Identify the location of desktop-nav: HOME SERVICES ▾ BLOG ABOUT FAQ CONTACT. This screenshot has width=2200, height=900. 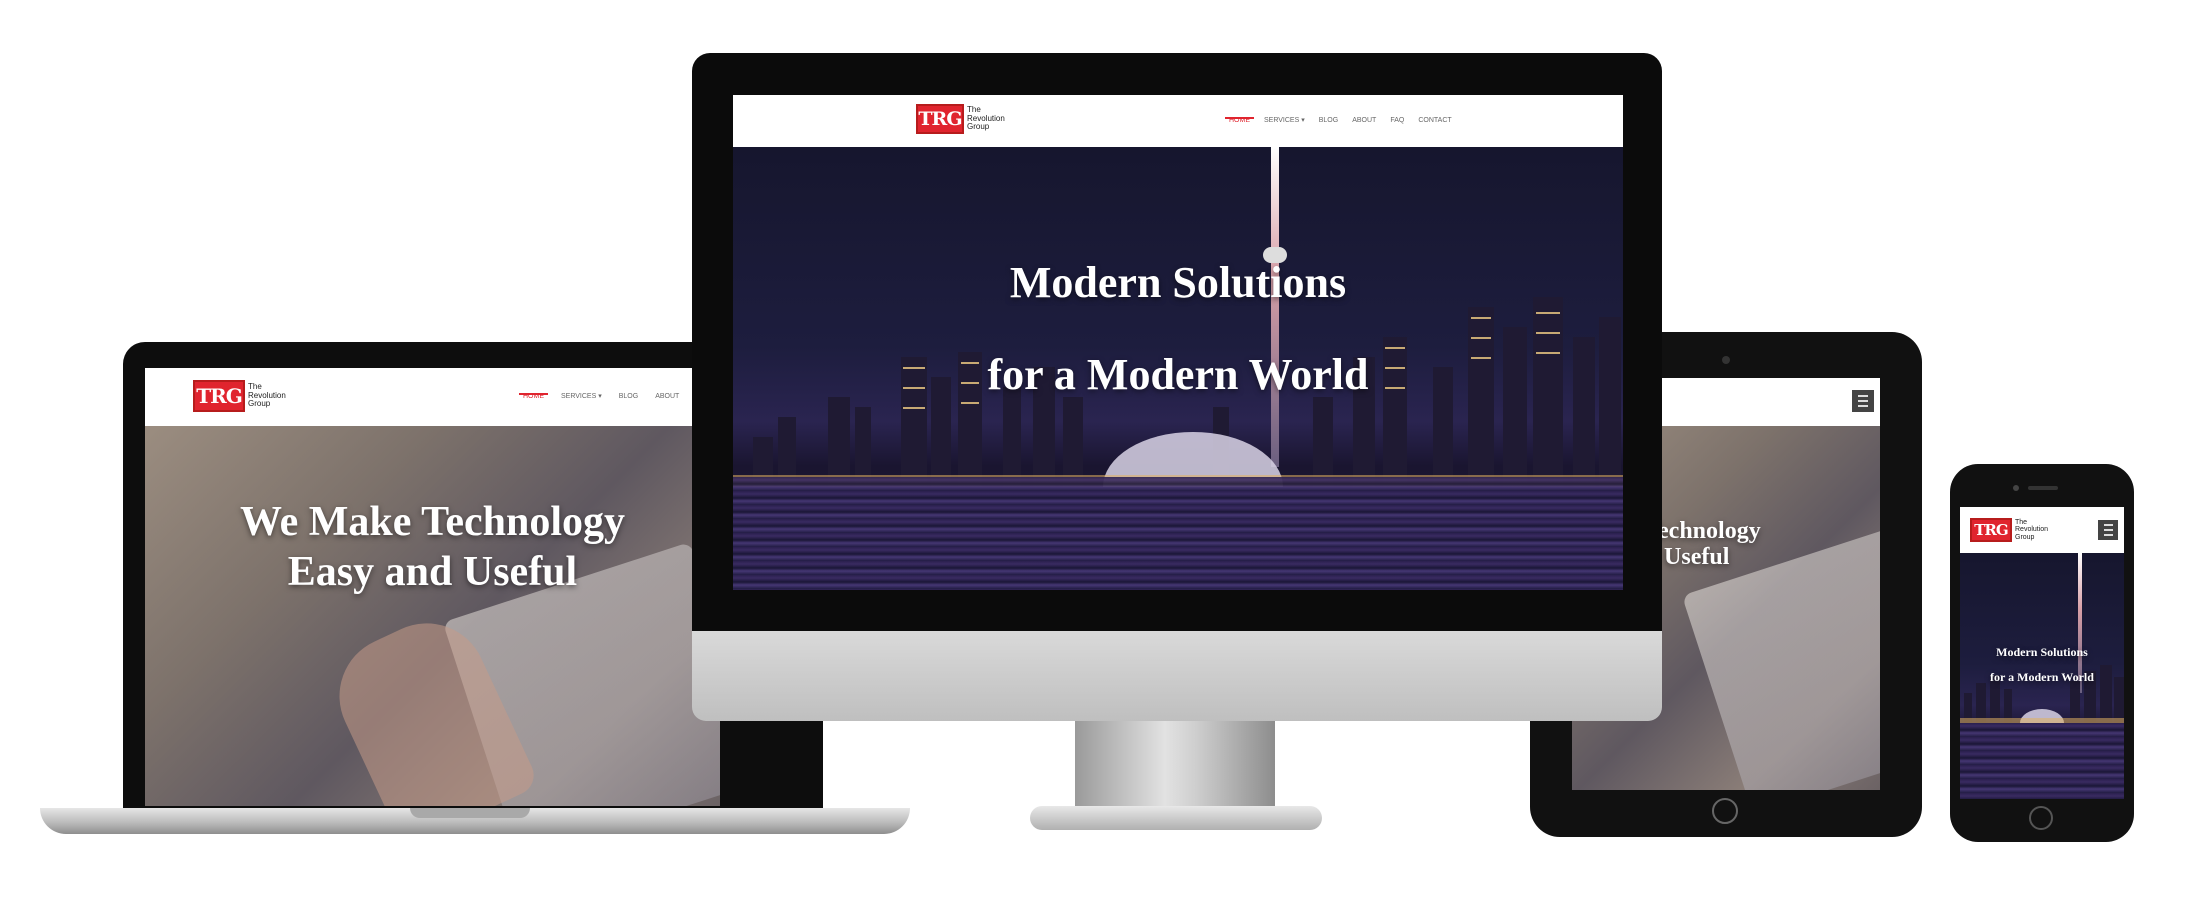
(1338, 120).